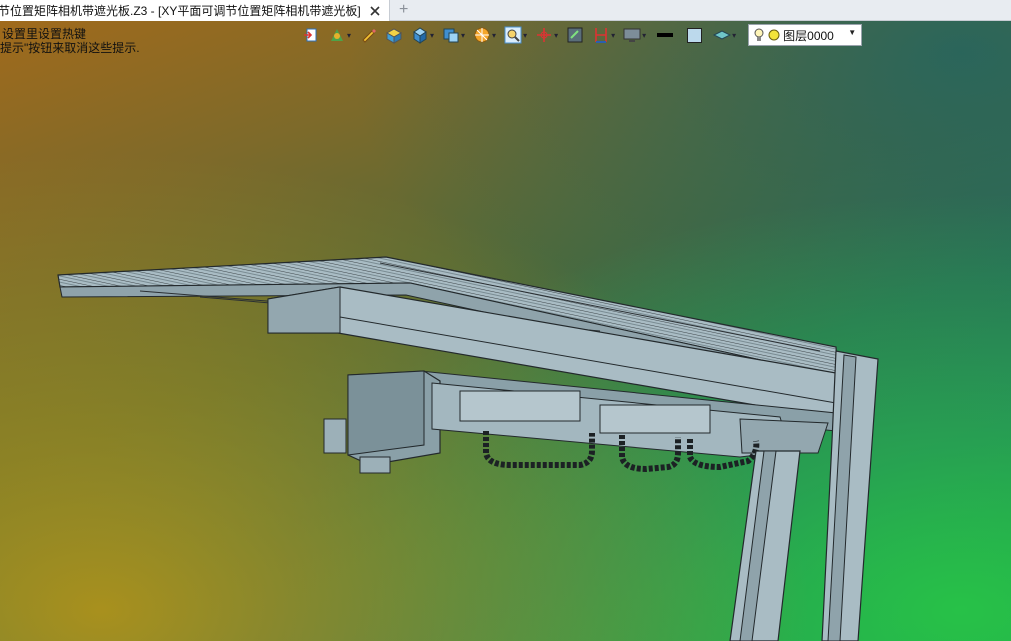 This screenshot has height=641, width=1011. I want to click on zoom-button: ▾, so click(515, 35).